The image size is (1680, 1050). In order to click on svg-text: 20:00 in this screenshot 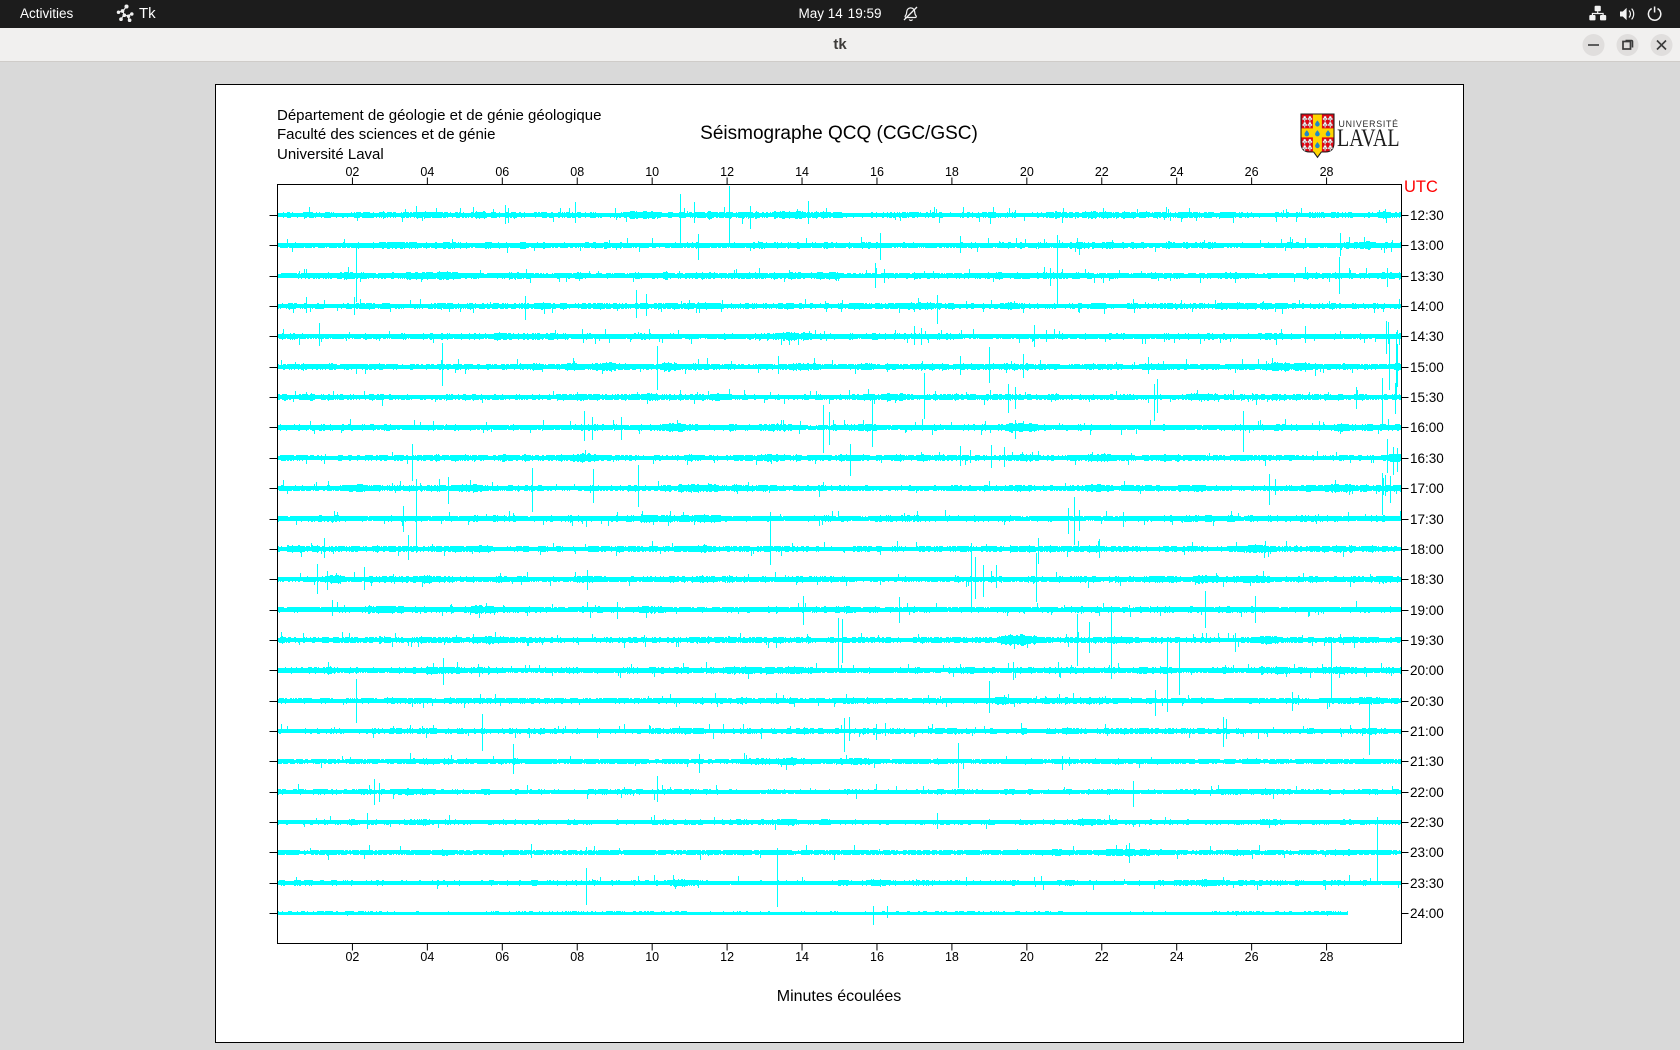, I will do `click(1427, 670)`.